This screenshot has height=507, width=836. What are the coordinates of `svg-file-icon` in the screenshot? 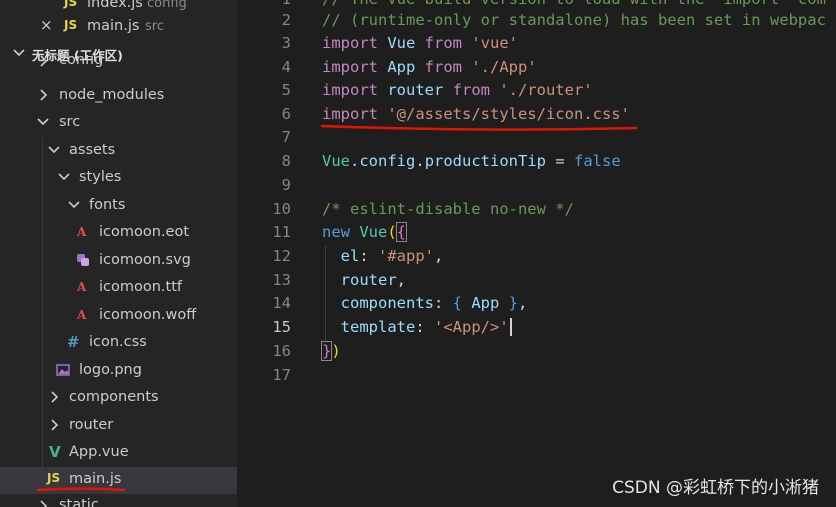 It's located at (83, 260).